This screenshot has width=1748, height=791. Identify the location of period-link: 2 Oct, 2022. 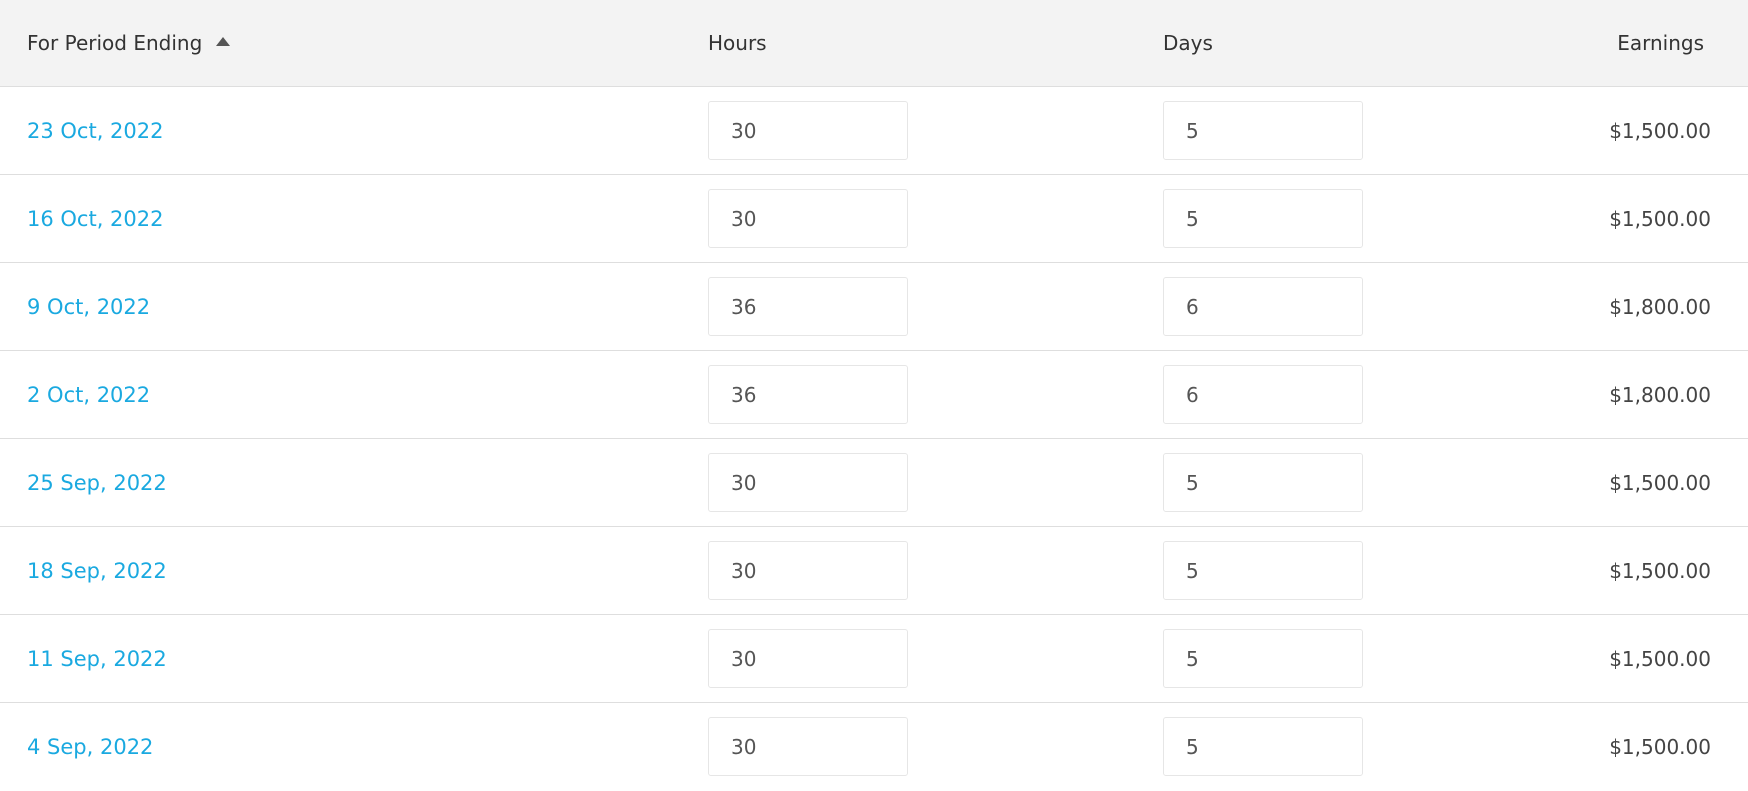
(88, 395).